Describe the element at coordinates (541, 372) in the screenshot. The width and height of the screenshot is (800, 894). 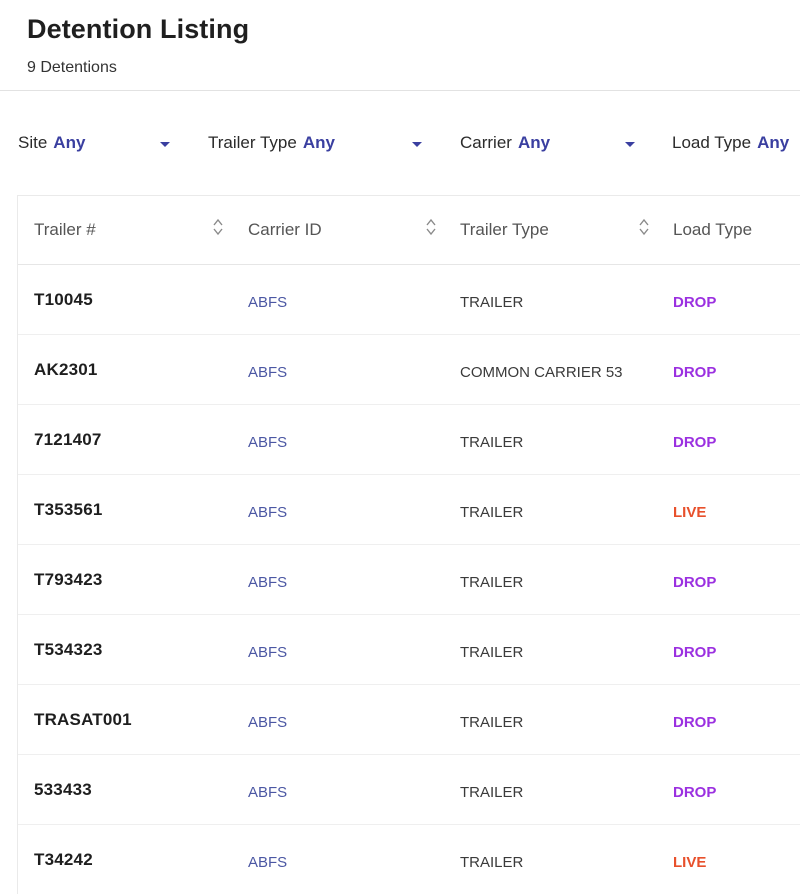
I see `trailer-type: COMMON CARRIER 53` at that location.